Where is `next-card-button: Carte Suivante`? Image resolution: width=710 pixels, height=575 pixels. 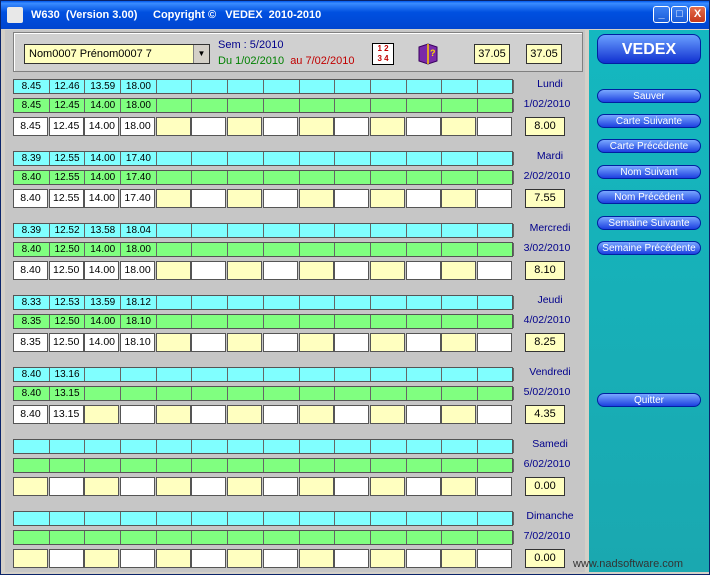
next-card-button: Carte Suivante is located at coordinates (649, 121).